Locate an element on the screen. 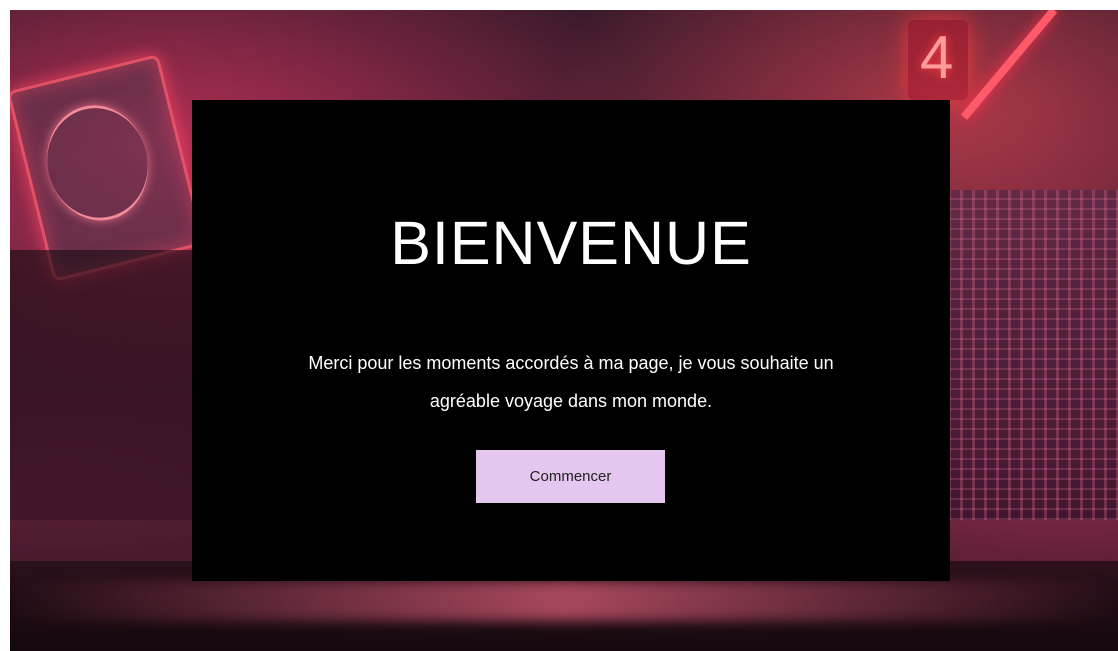 The image size is (1118, 651). neon-number-text: 4 is located at coordinates (937, 57).